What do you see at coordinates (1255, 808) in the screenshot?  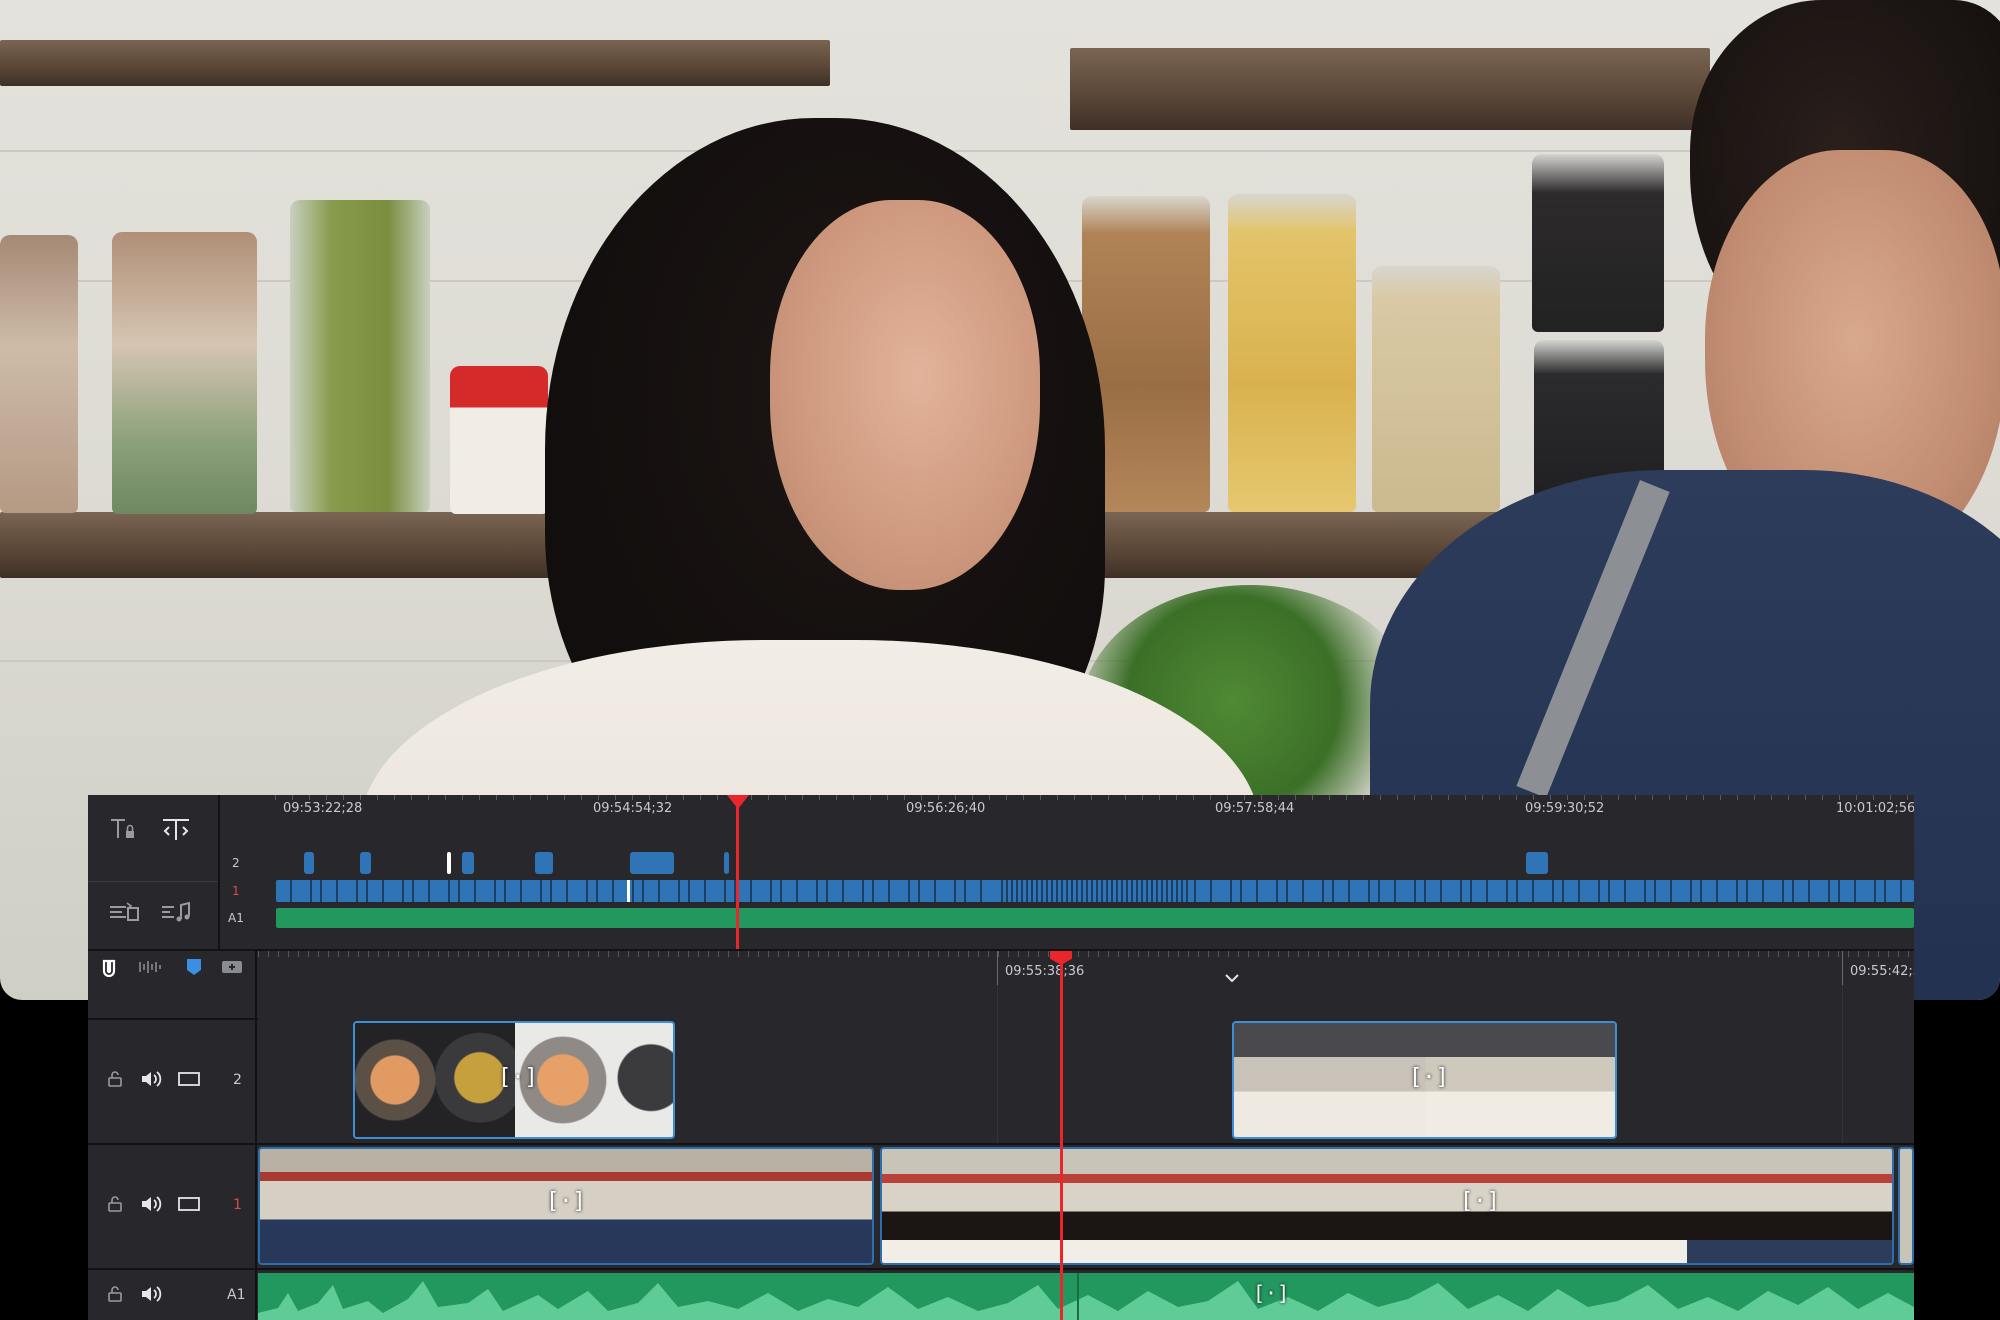 I see `mini-ruler-timecode: 09:57:58;44` at bounding box center [1255, 808].